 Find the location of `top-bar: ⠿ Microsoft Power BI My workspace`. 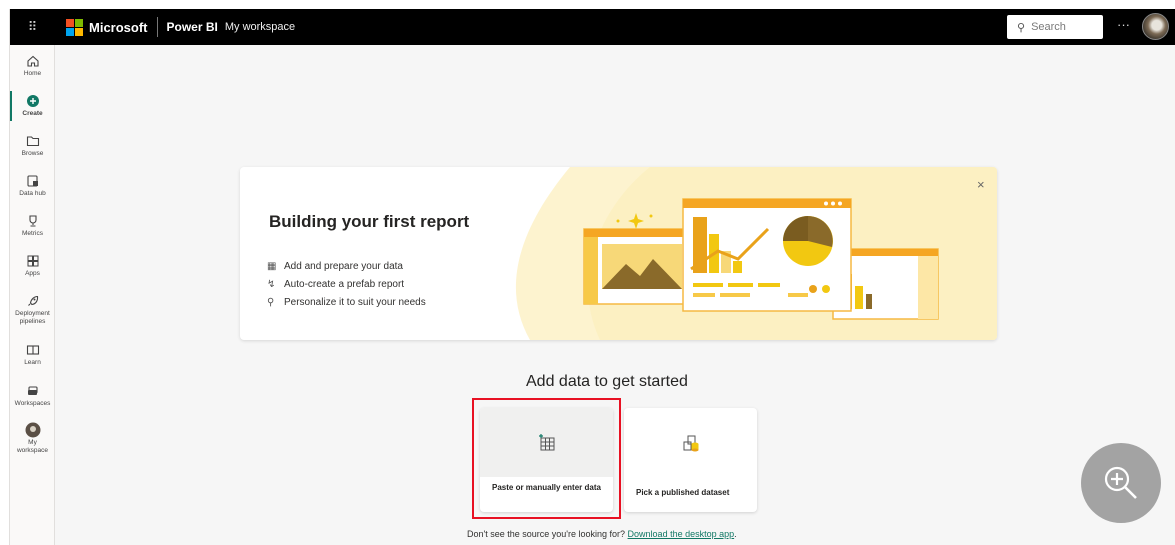

top-bar: ⠿ Microsoft Power BI My workspace is located at coordinates (592, 27).